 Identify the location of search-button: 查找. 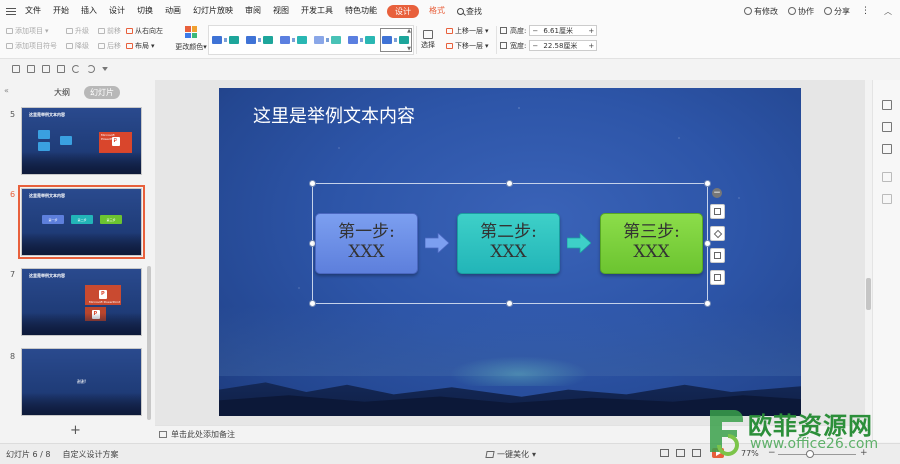
(469, 11).